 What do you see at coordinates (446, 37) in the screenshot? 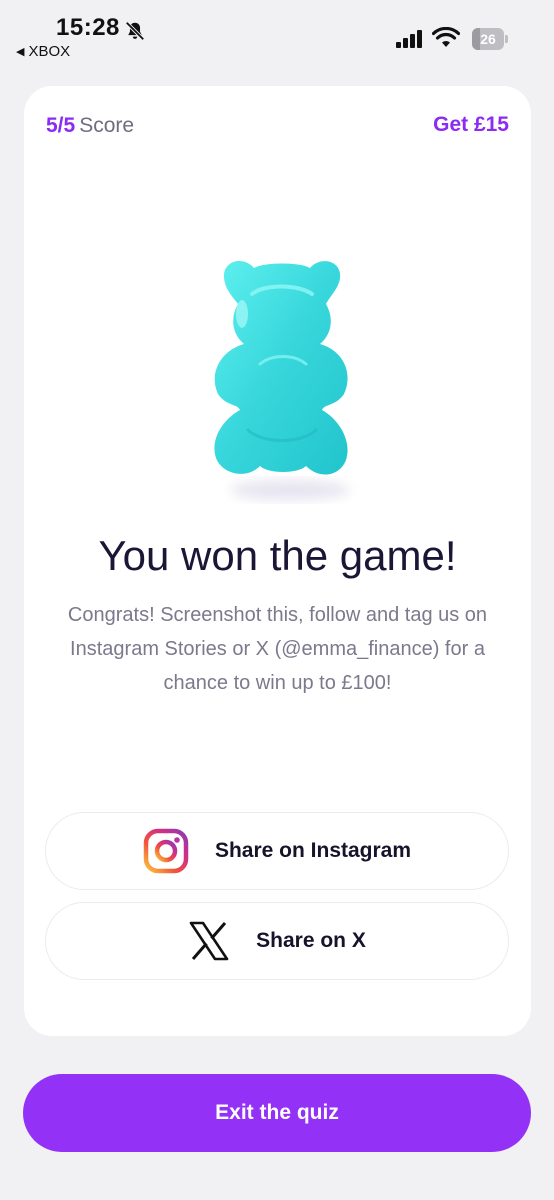
I see `wifi-icon` at bounding box center [446, 37].